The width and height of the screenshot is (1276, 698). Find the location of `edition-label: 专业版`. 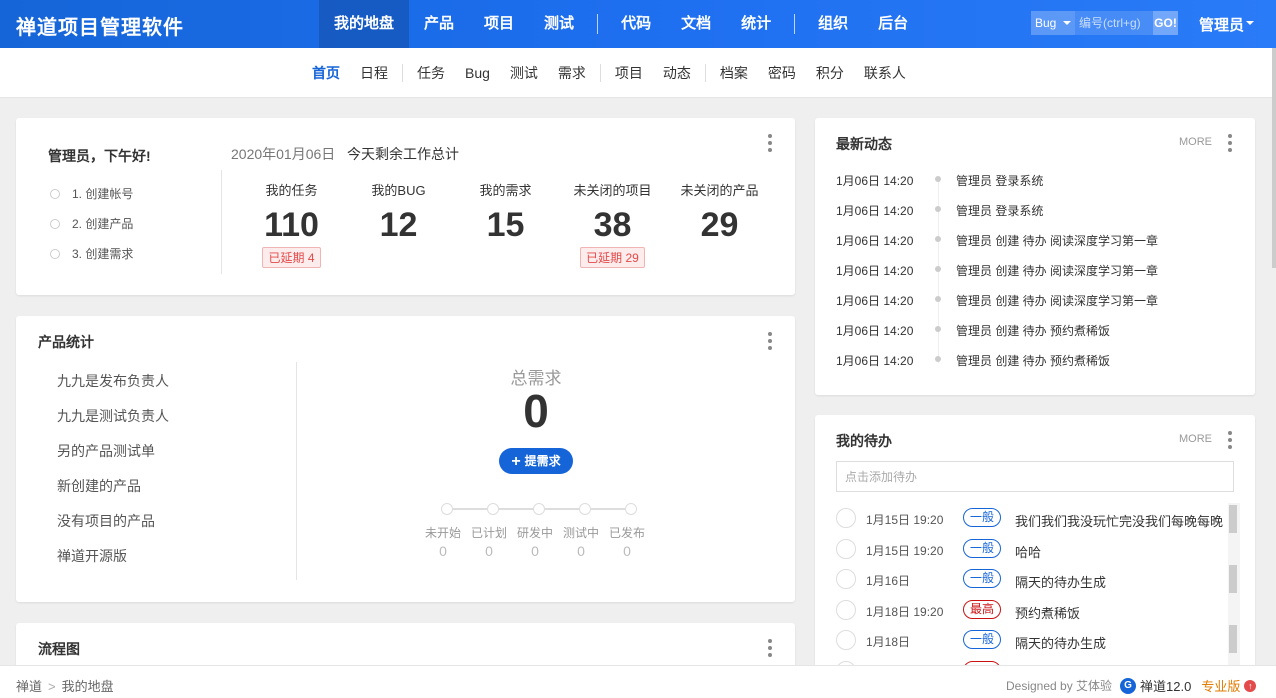

edition-label: 专业版 is located at coordinates (1220, 685).